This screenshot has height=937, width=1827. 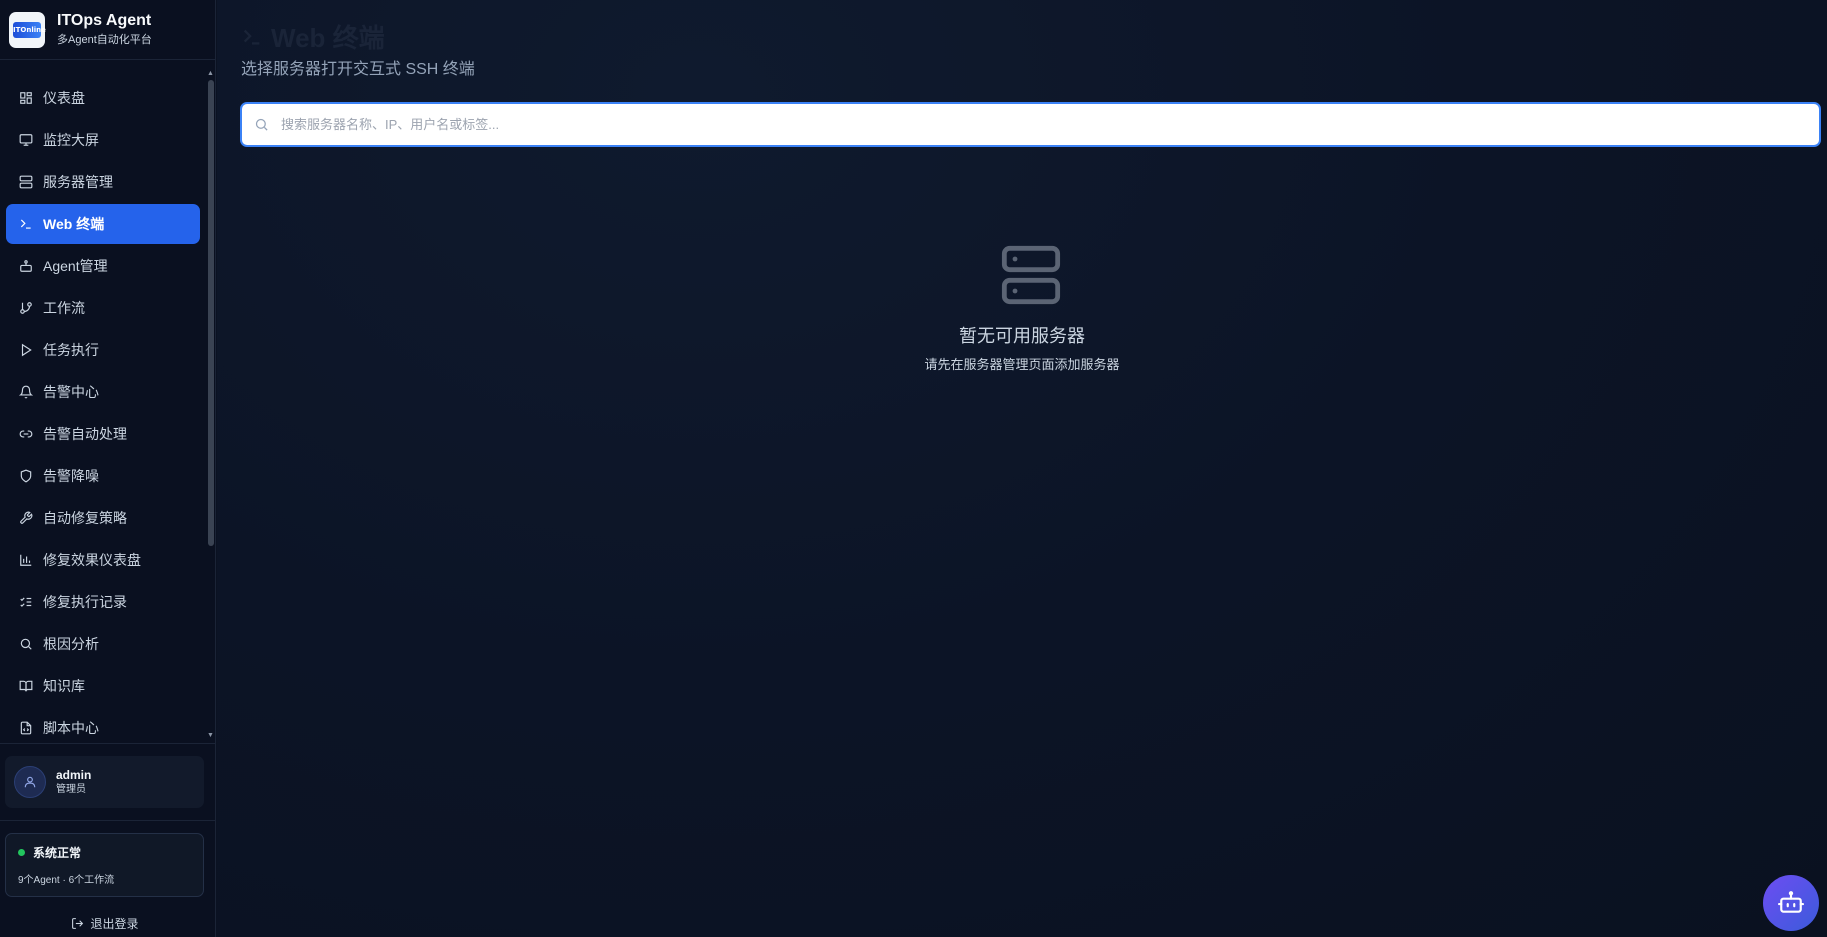 What do you see at coordinates (1022, 336) in the screenshot?
I see `empty-state-title: 暂无可用服务器` at bounding box center [1022, 336].